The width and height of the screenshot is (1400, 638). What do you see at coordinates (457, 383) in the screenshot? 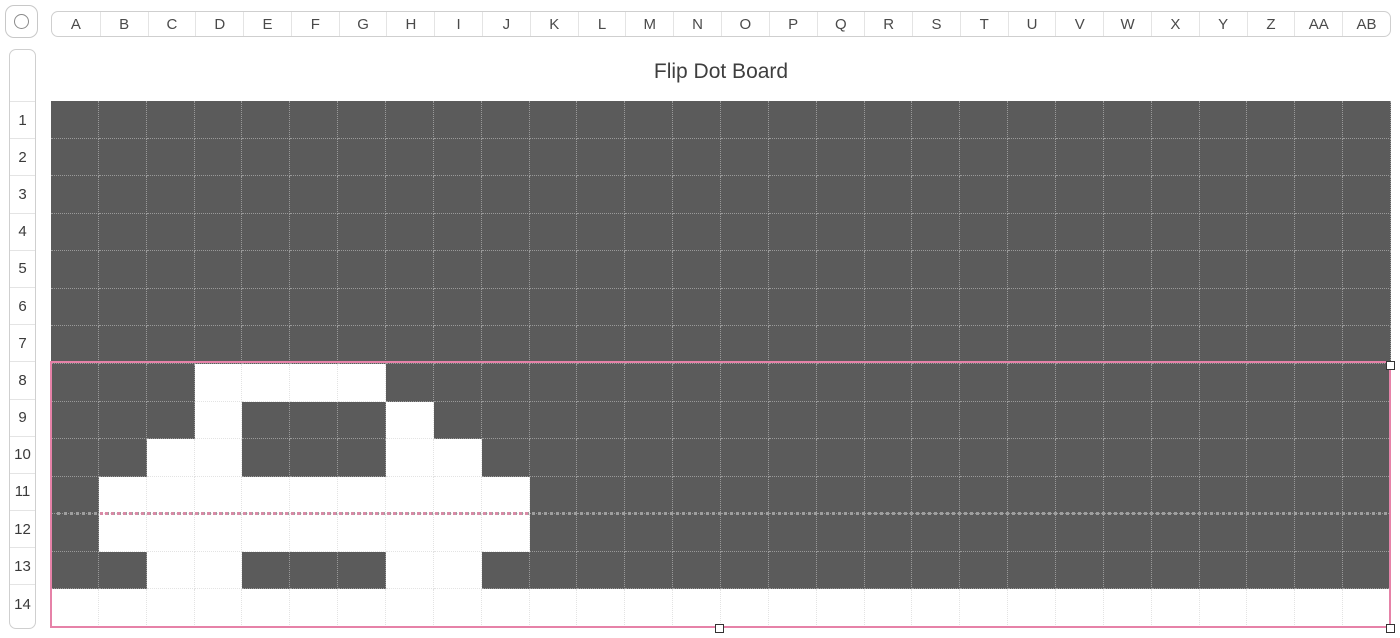
I see `cell-i8` at bounding box center [457, 383].